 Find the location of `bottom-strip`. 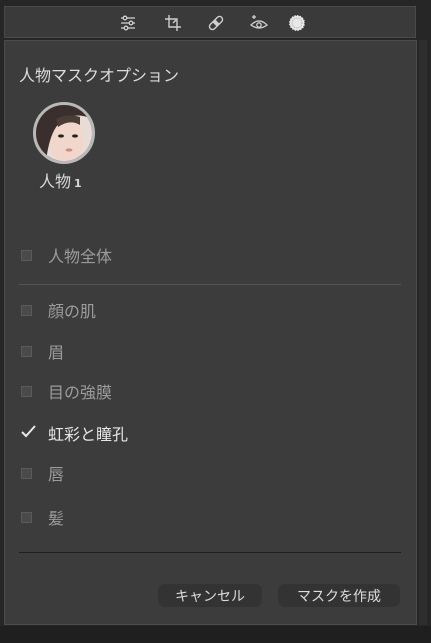

bottom-strip is located at coordinates (215, 634).